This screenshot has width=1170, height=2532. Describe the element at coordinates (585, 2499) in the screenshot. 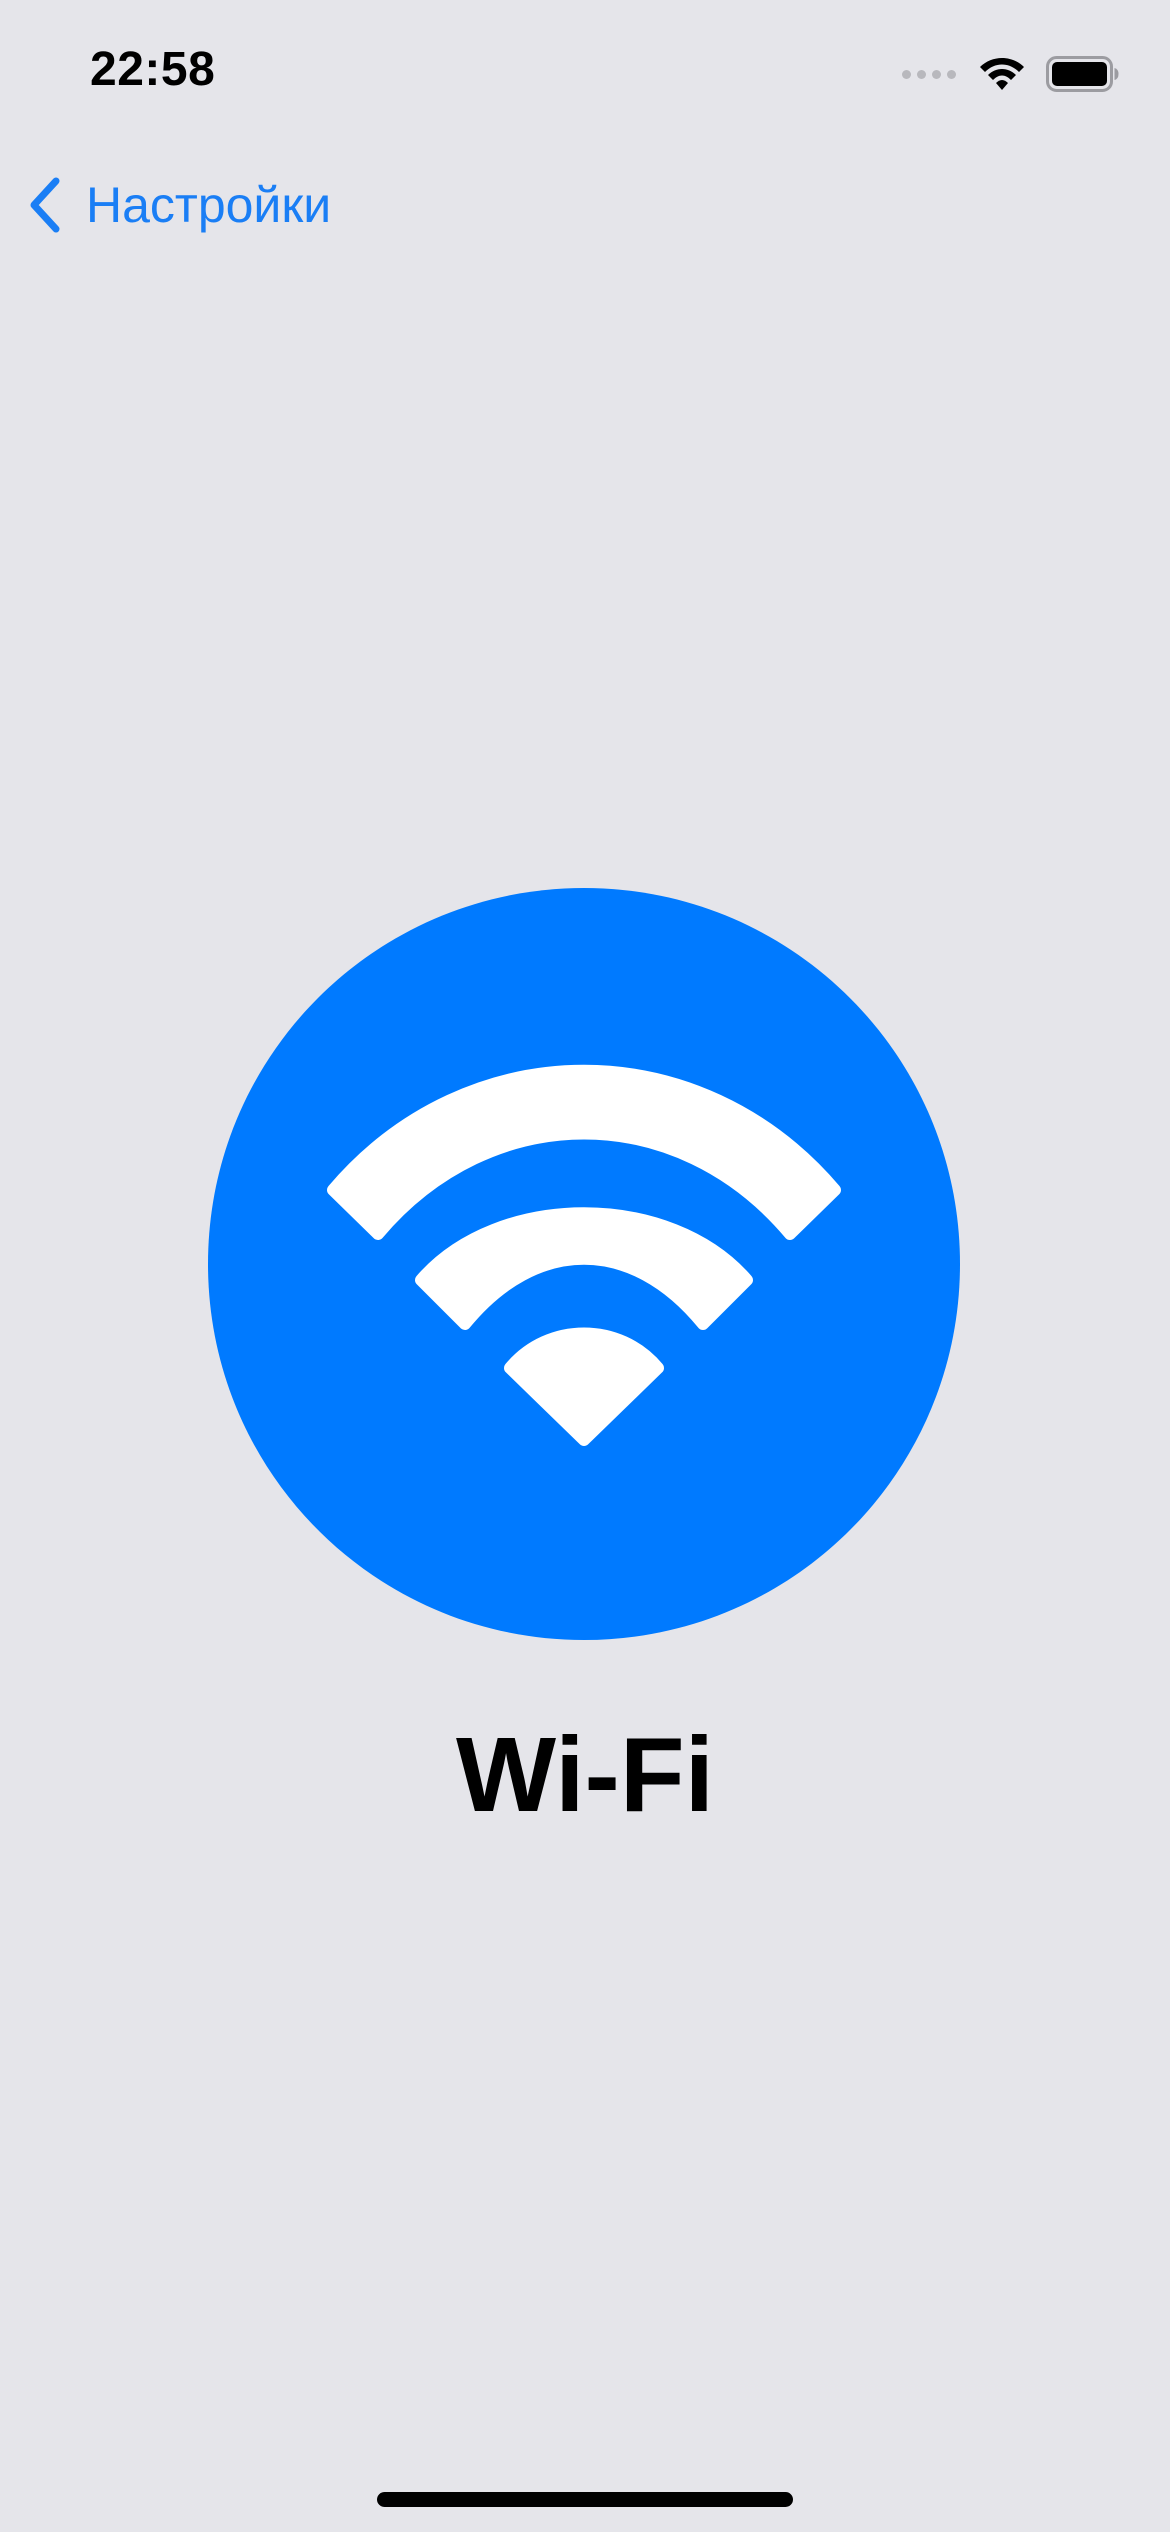

I see `home-indicator` at that location.